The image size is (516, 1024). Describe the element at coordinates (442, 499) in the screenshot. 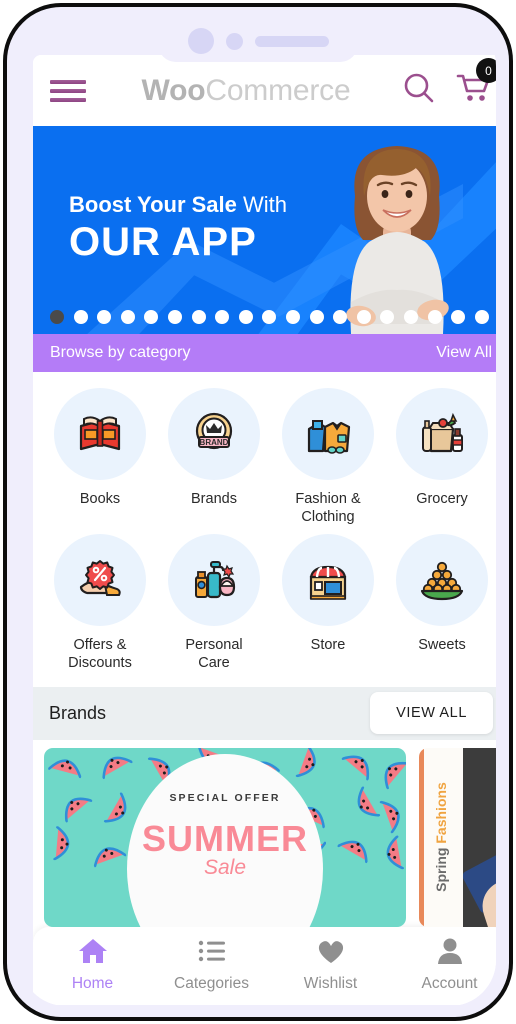

I see `category-item-label: Grocery` at that location.